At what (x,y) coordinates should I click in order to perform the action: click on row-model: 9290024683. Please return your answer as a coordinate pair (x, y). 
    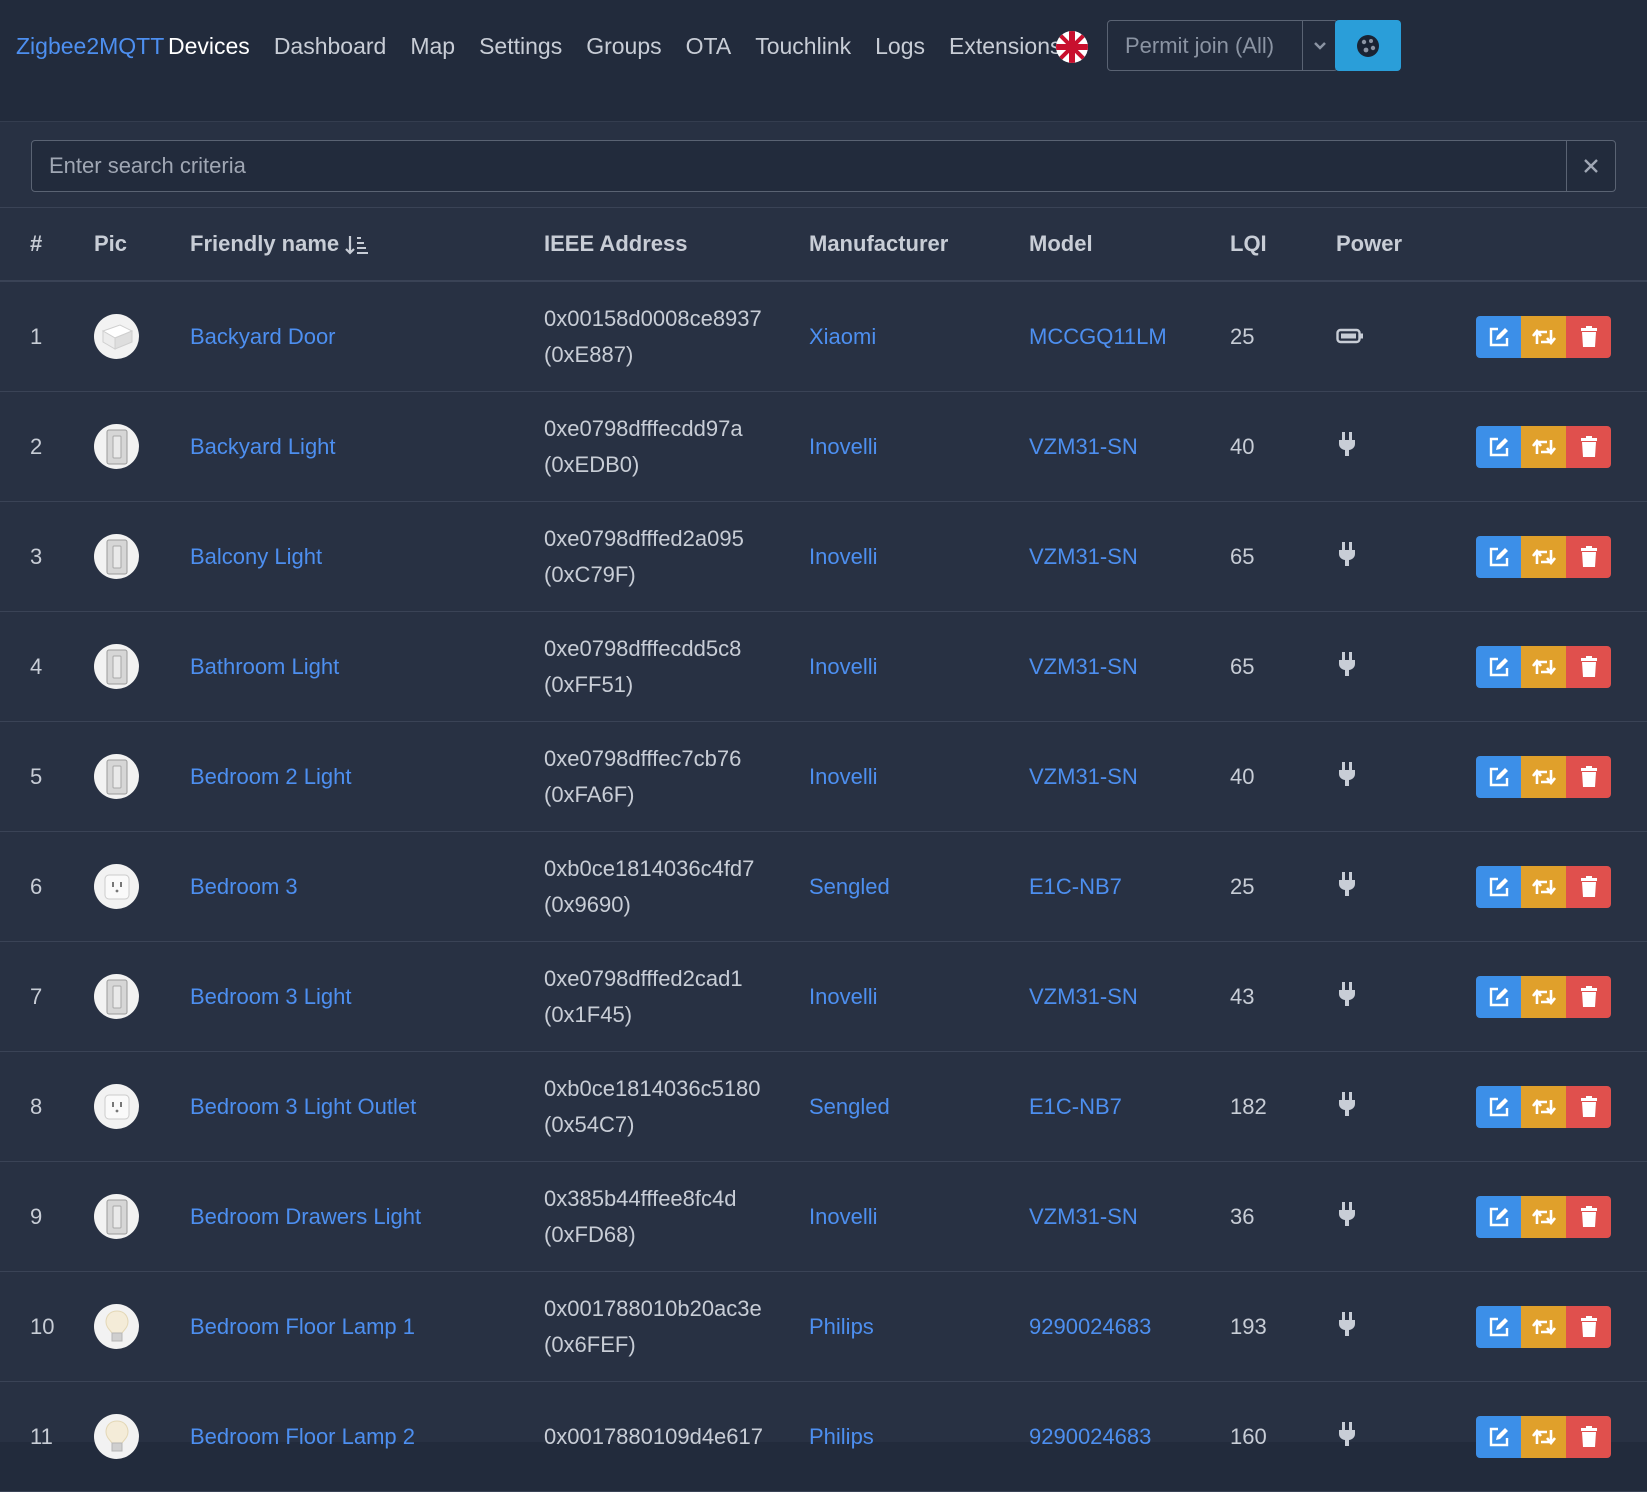
    Looking at the image, I should click on (1129, 1326).